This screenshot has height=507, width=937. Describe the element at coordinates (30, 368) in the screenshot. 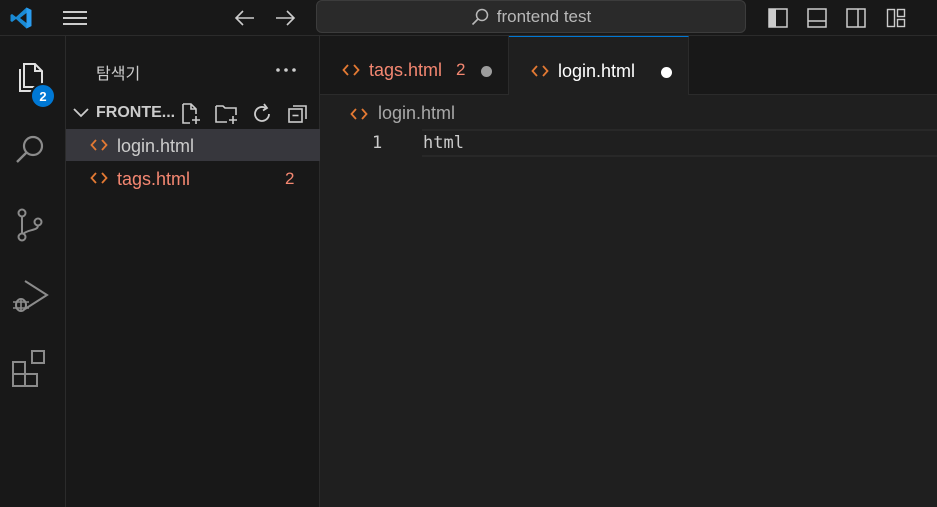

I see `extensions-icon` at that location.